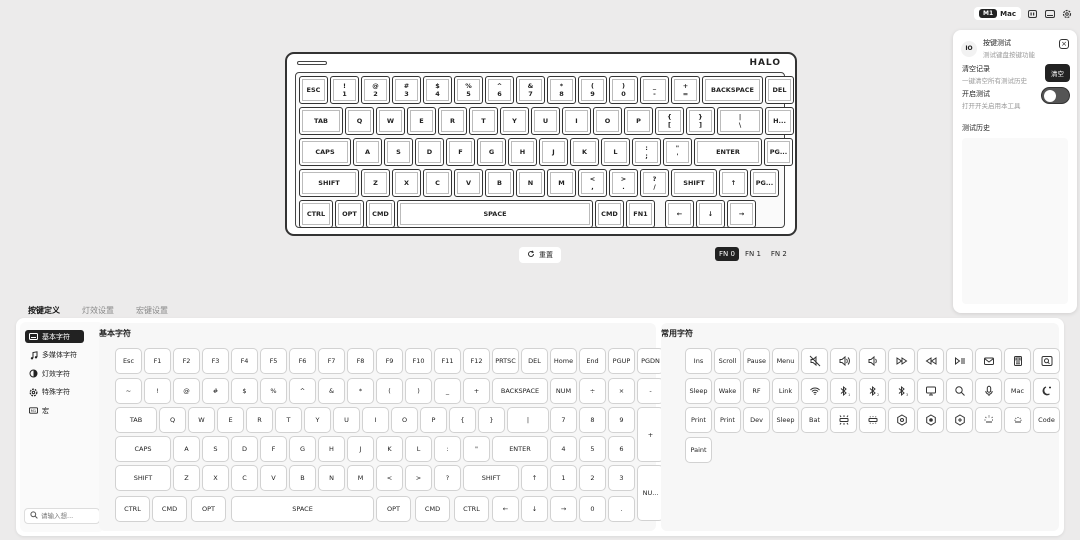 The image size is (1080, 540). I want to click on basic-key-f2: F2, so click(186, 361).